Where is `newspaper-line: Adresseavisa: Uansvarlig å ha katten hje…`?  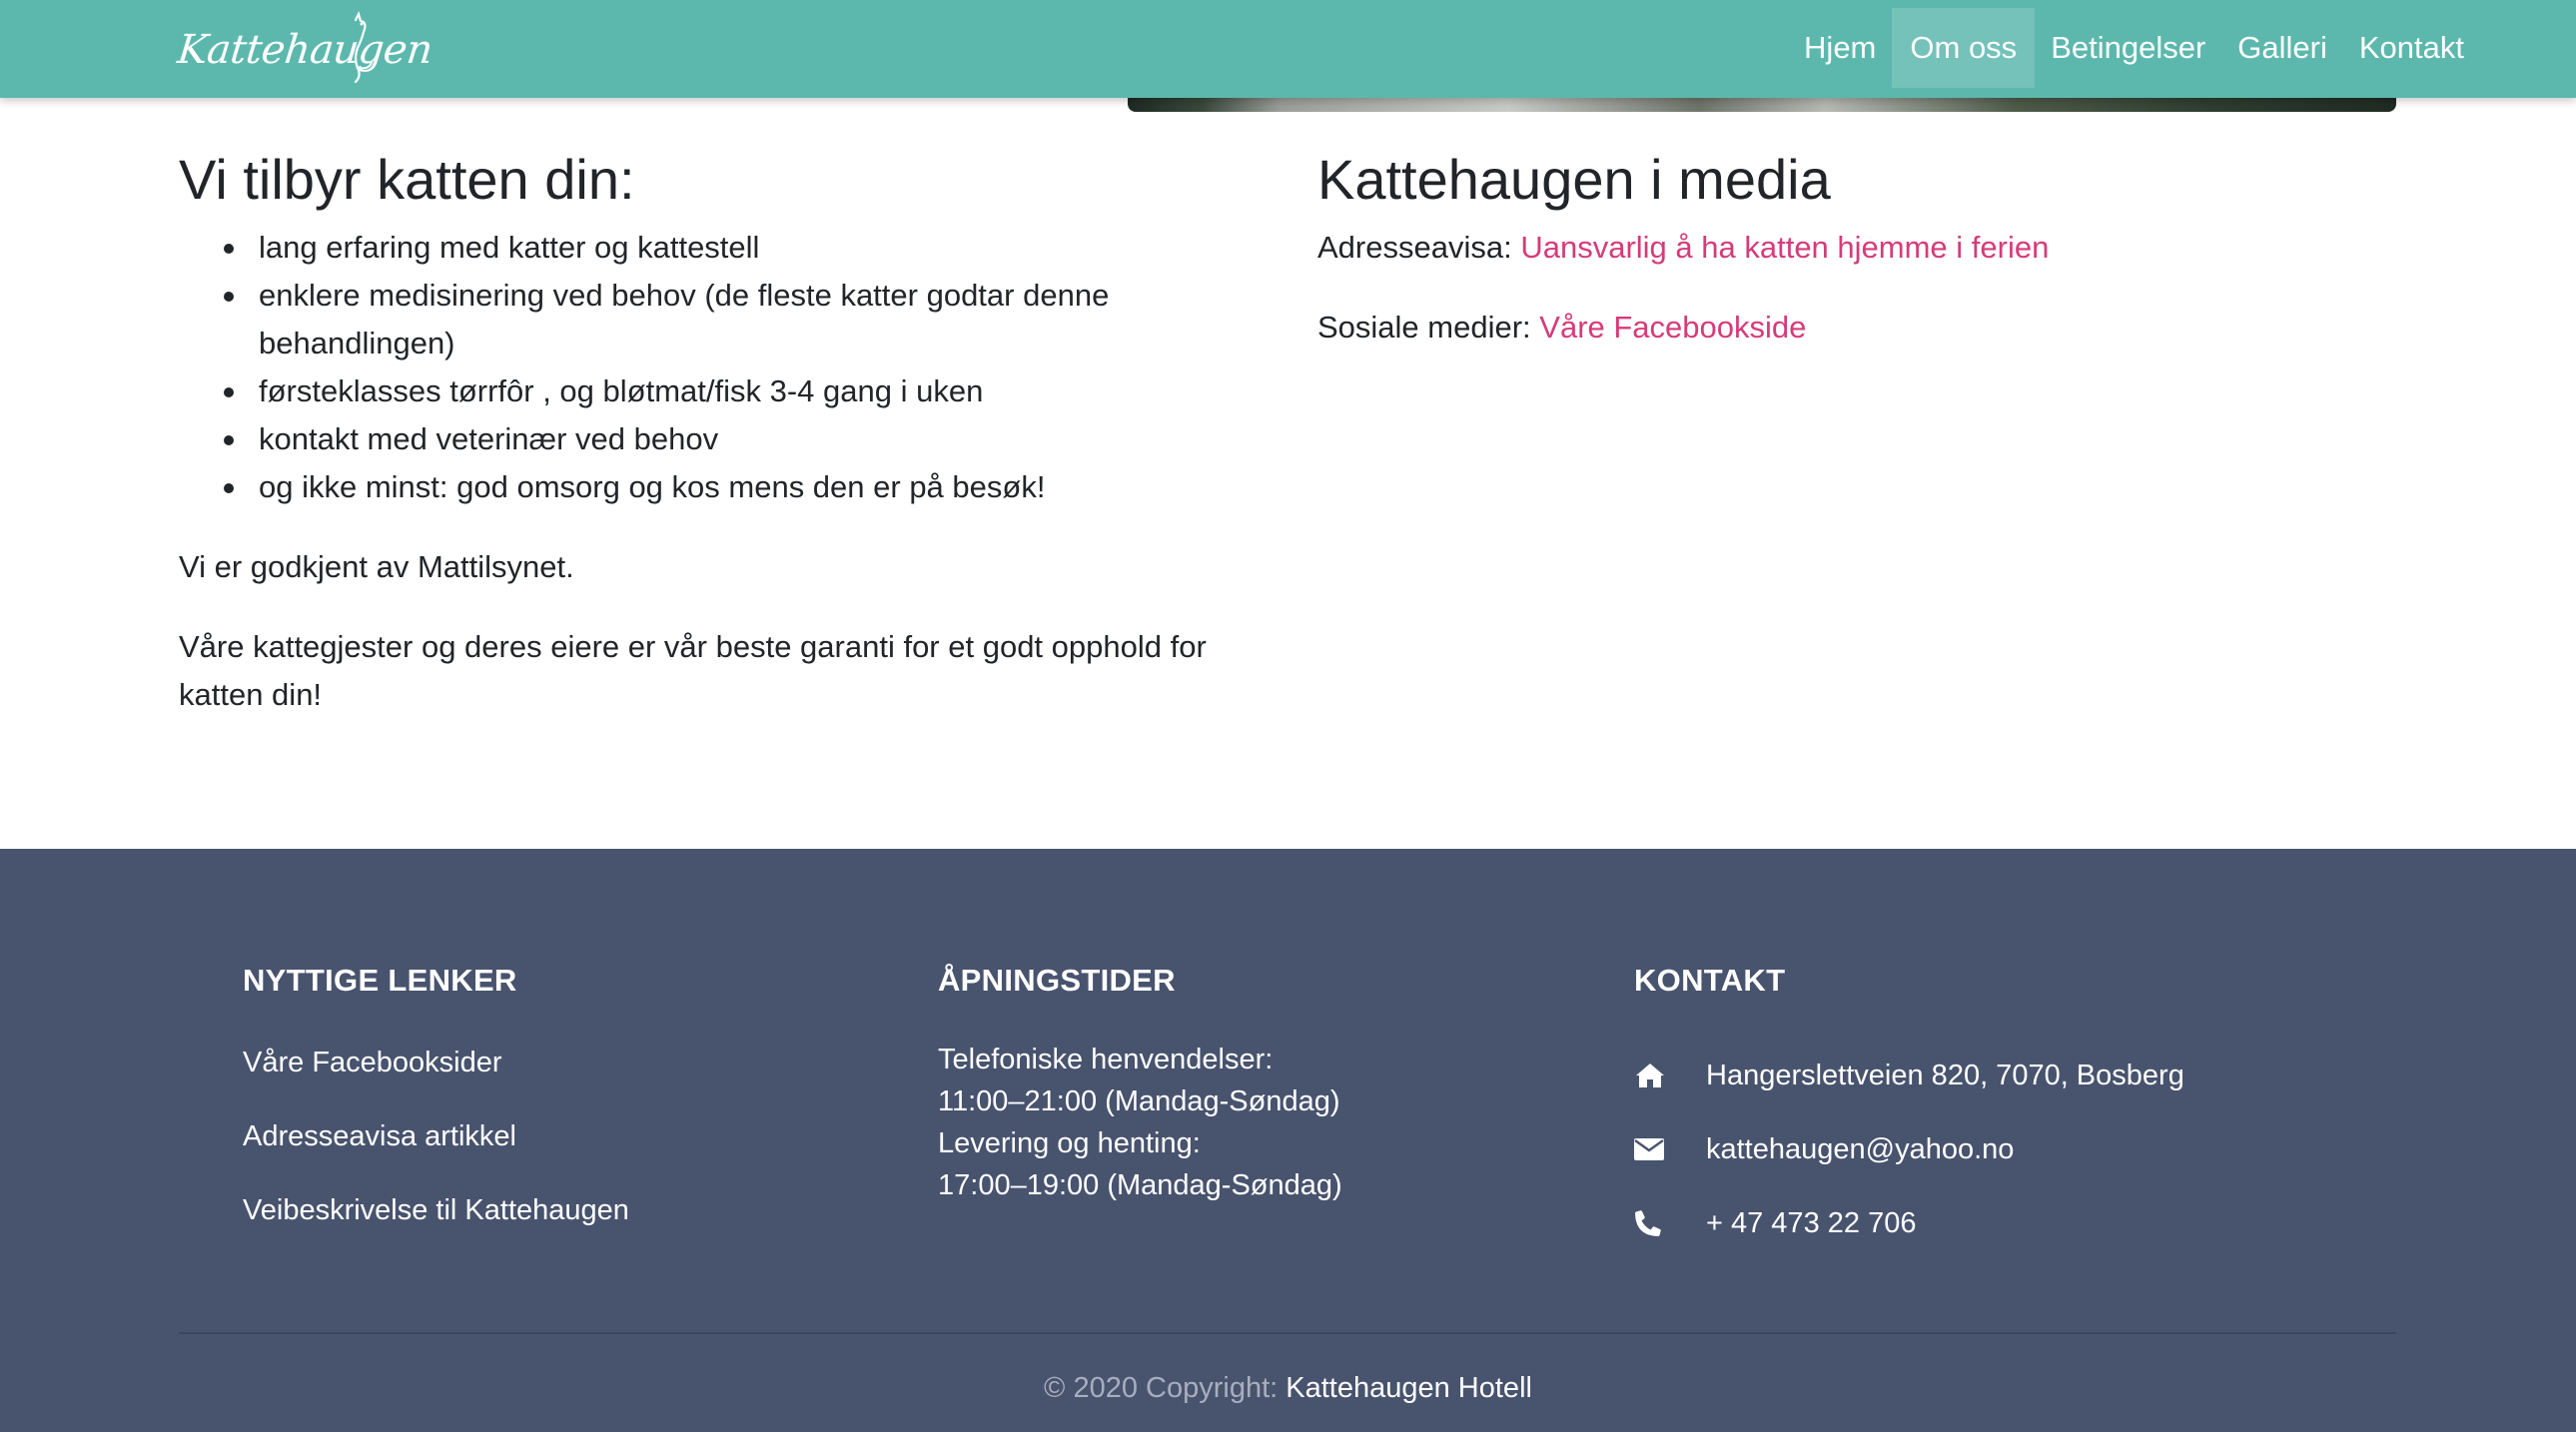
newspaper-line: Adresseavisa: Uansvarlig å ha katten hje… is located at coordinates (1857, 248).